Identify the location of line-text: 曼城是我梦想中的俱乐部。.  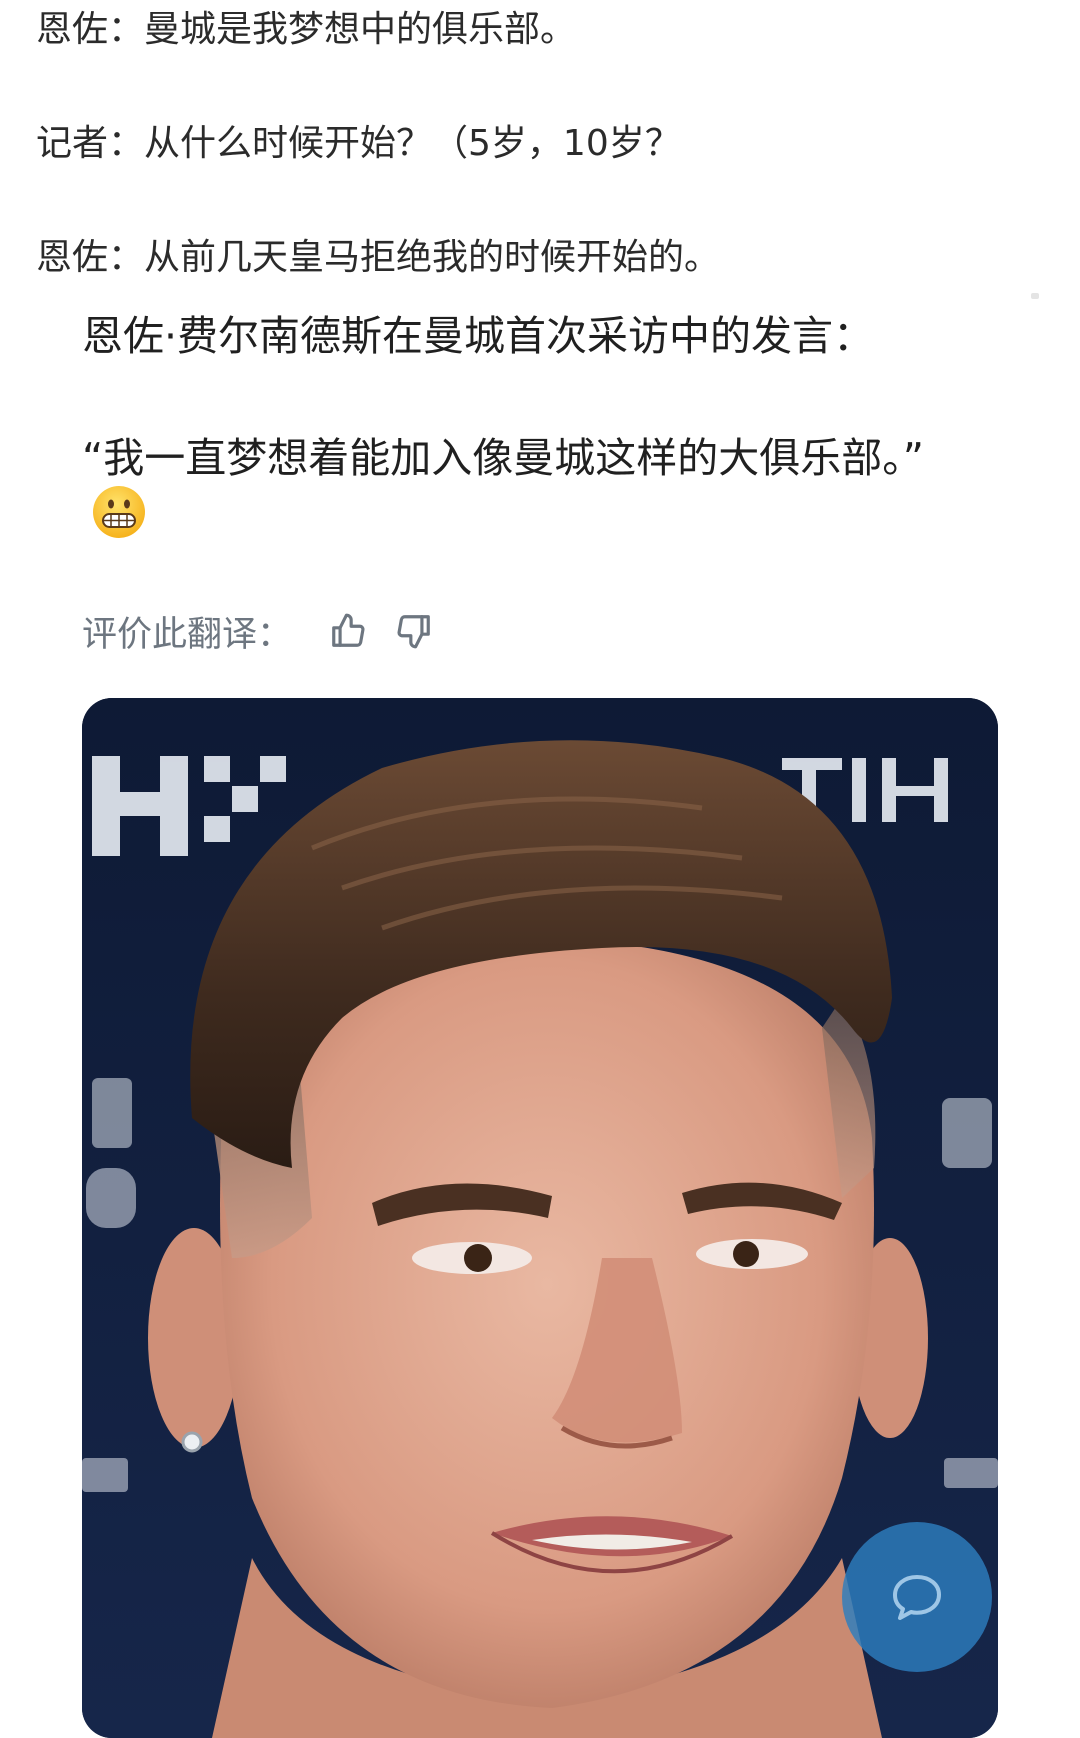
(360, 29).